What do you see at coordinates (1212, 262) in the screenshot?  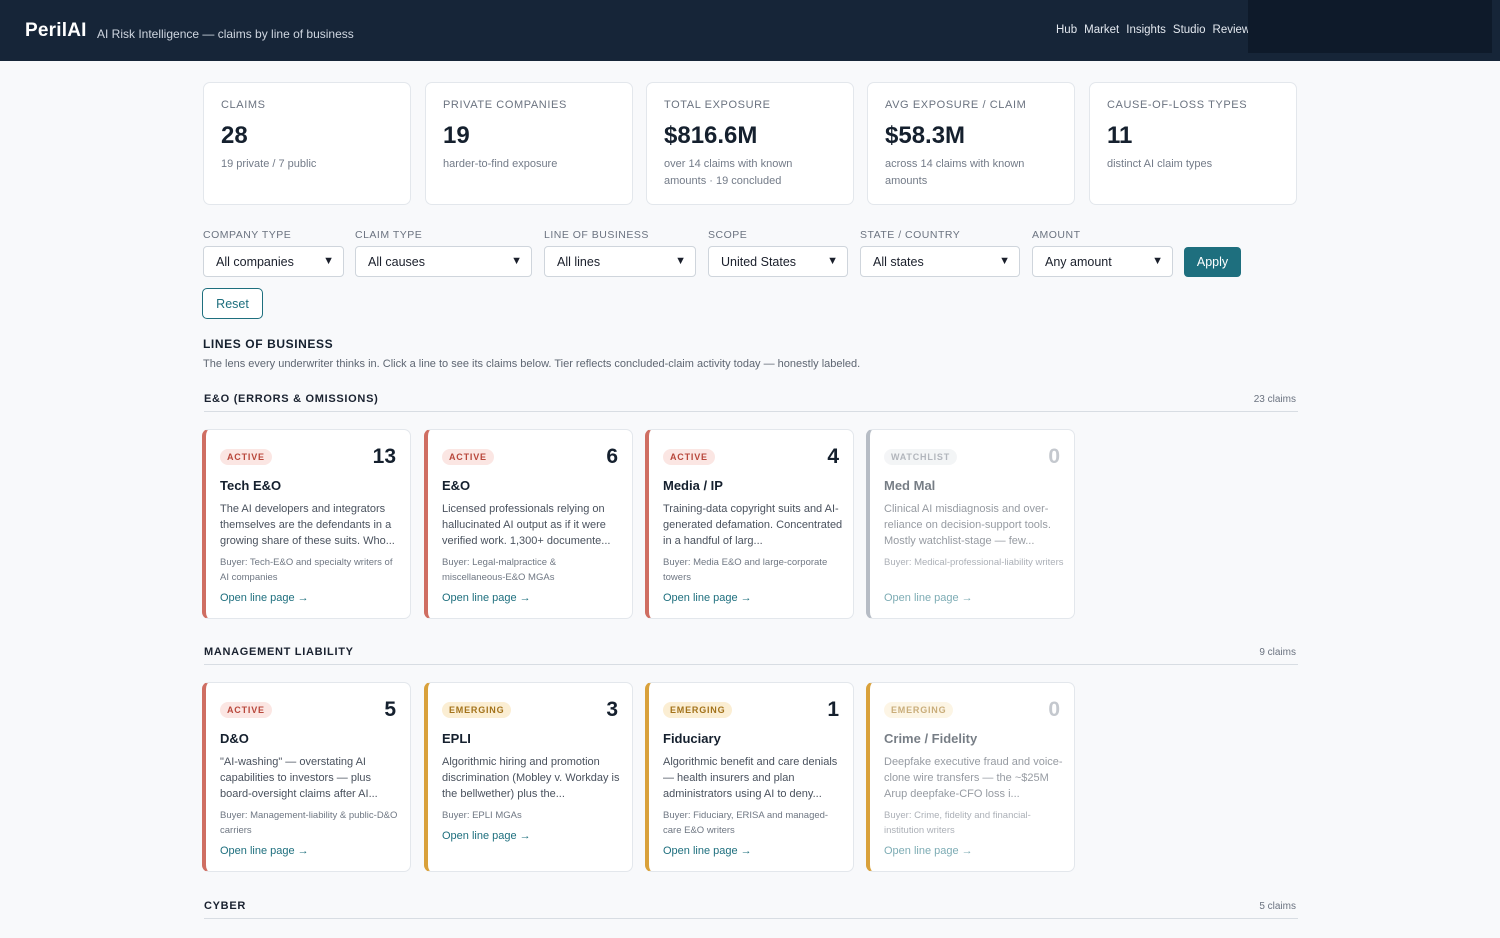 I see `apply-button: Apply` at bounding box center [1212, 262].